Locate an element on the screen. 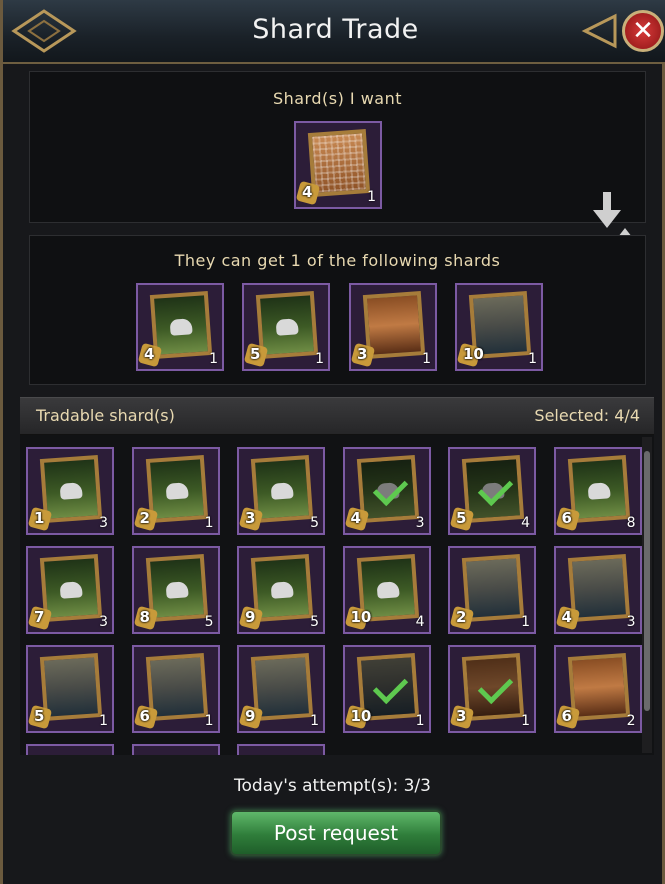 Image resolution: width=665 pixels, height=884 pixels. offer-label: They can get 1 of the following shards is located at coordinates (337, 260).